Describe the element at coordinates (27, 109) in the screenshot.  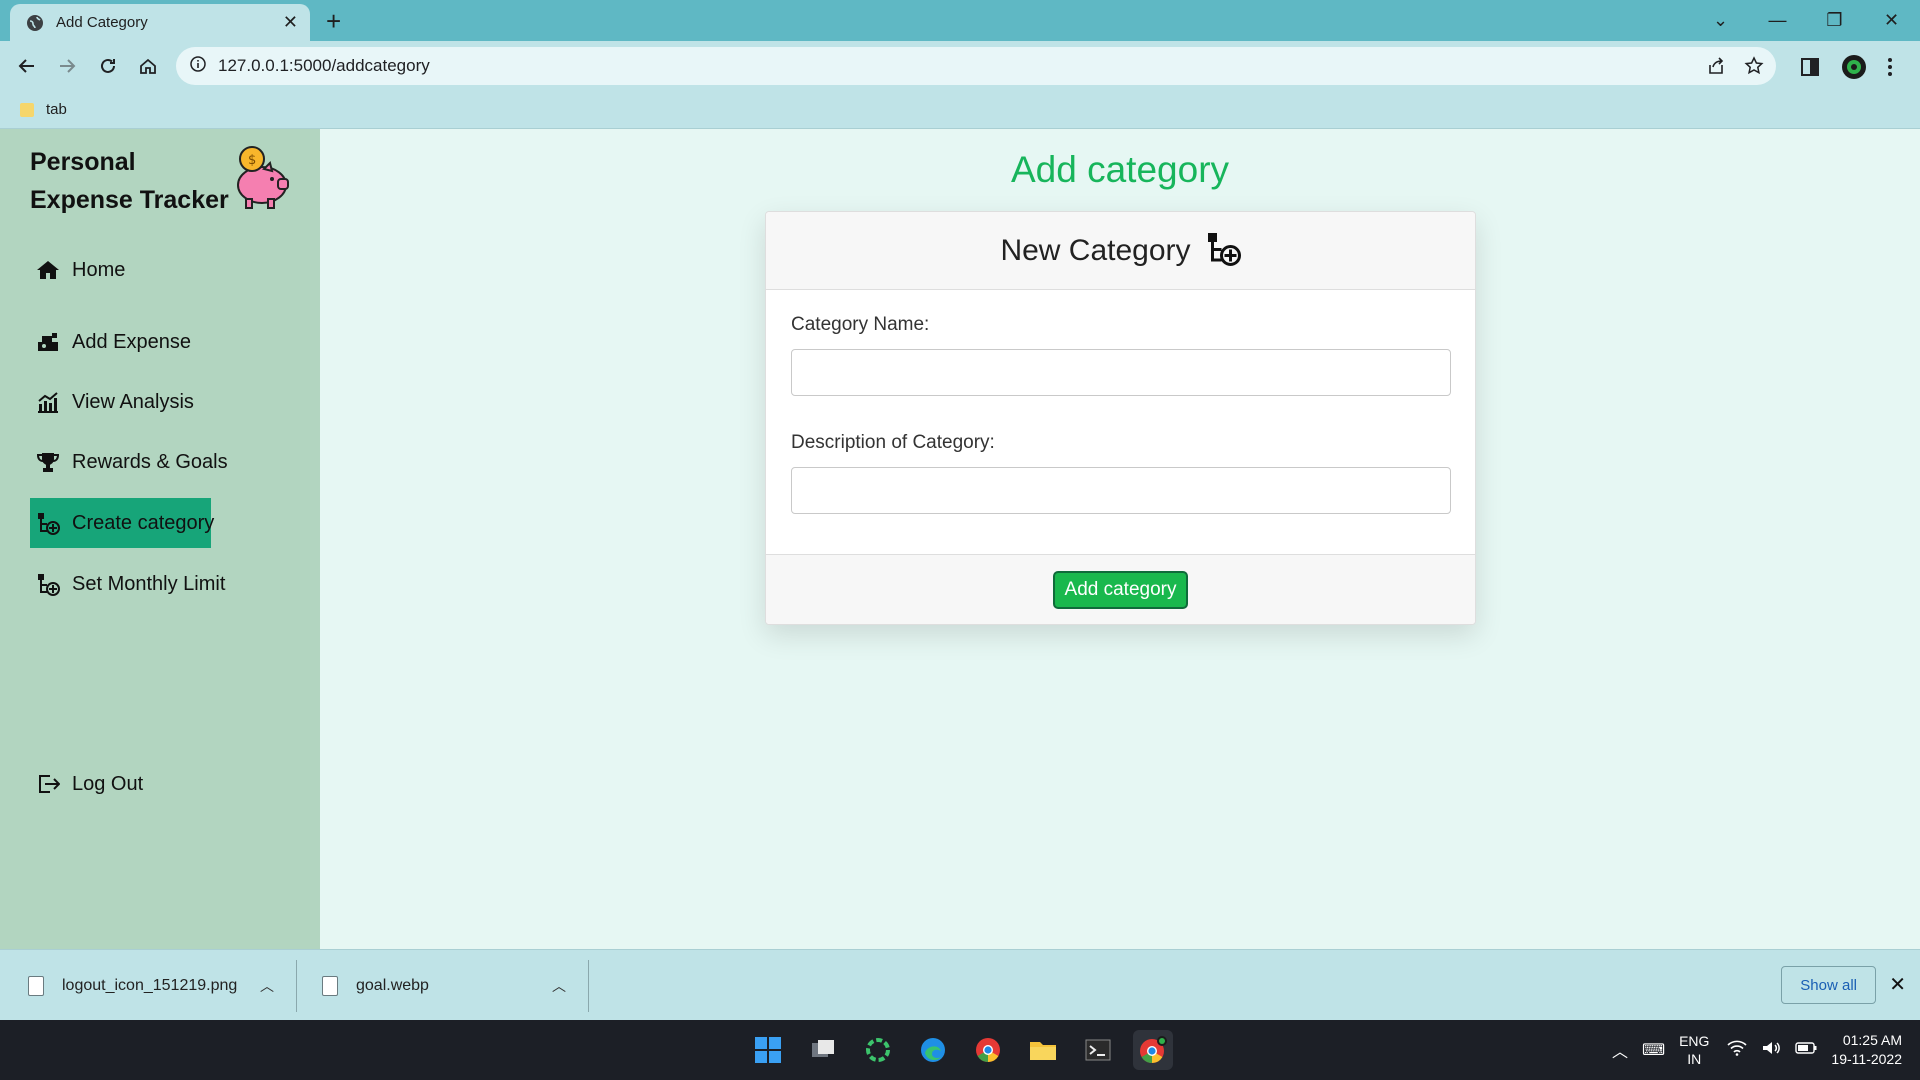
I see `folder-icon` at that location.